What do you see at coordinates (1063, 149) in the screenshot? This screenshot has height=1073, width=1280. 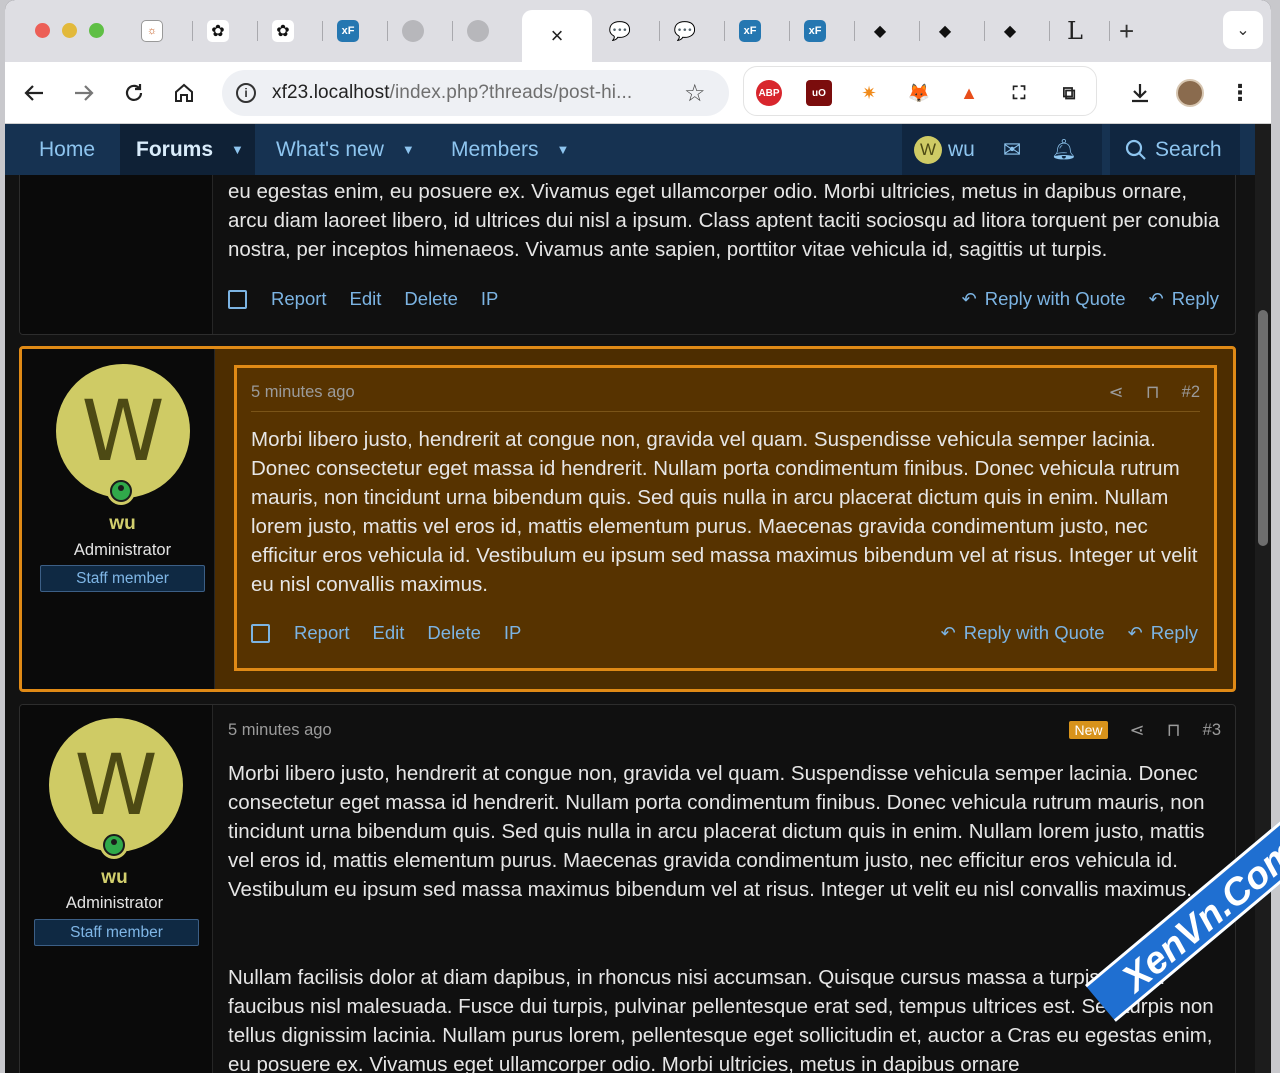 I see `bell-icon: 🔔︎` at bounding box center [1063, 149].